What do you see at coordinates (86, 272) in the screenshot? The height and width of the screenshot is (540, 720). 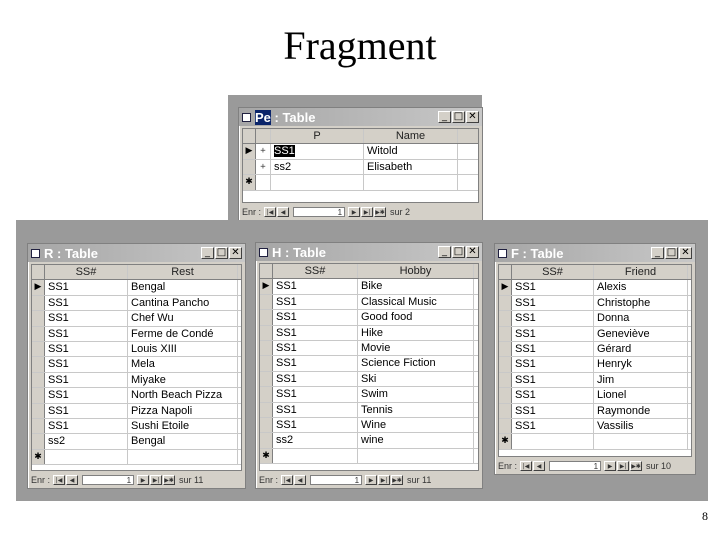 I see `column-header: SS#` at bounding box center [86, 272].